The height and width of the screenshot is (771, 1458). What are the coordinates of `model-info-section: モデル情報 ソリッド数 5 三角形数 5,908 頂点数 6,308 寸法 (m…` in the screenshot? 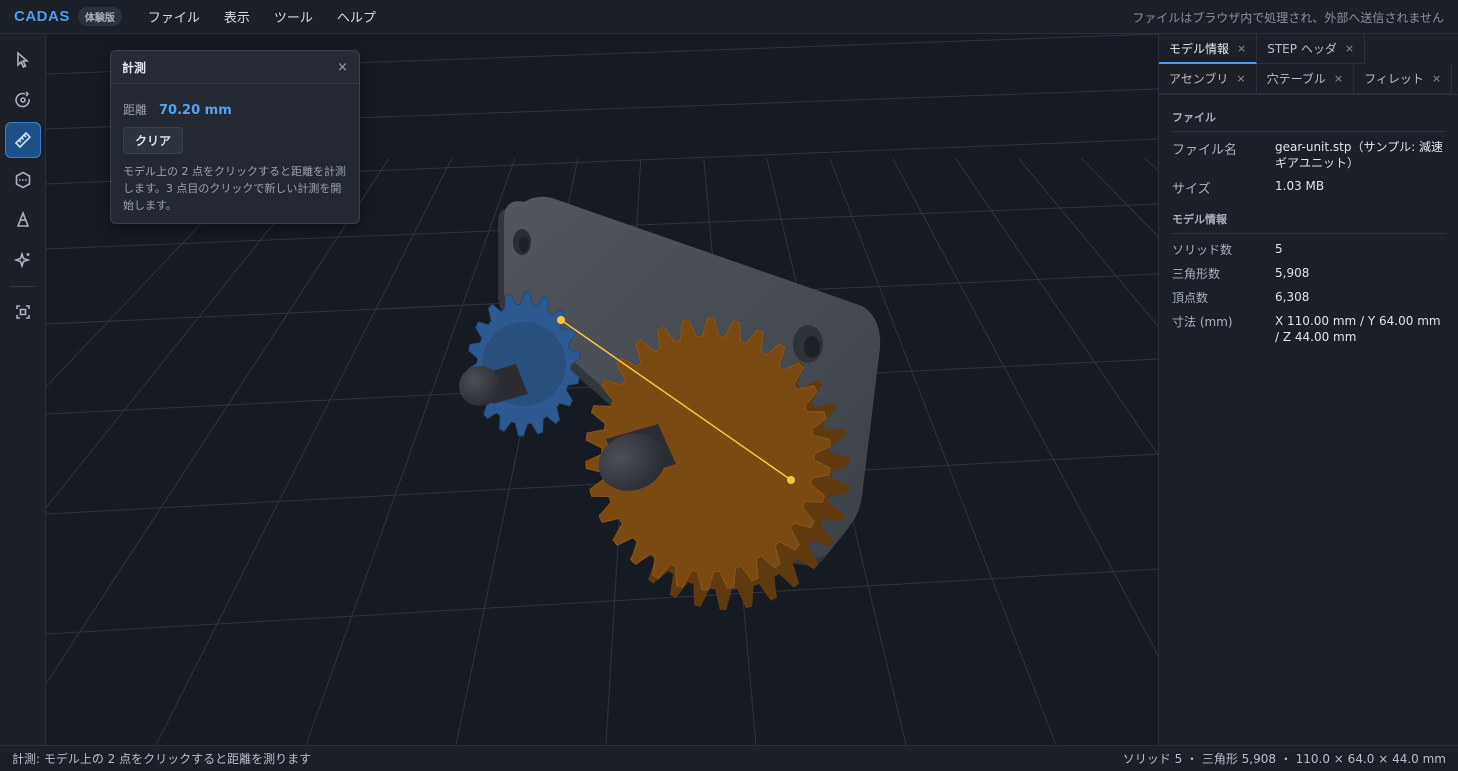 It's located at (1308, 271).